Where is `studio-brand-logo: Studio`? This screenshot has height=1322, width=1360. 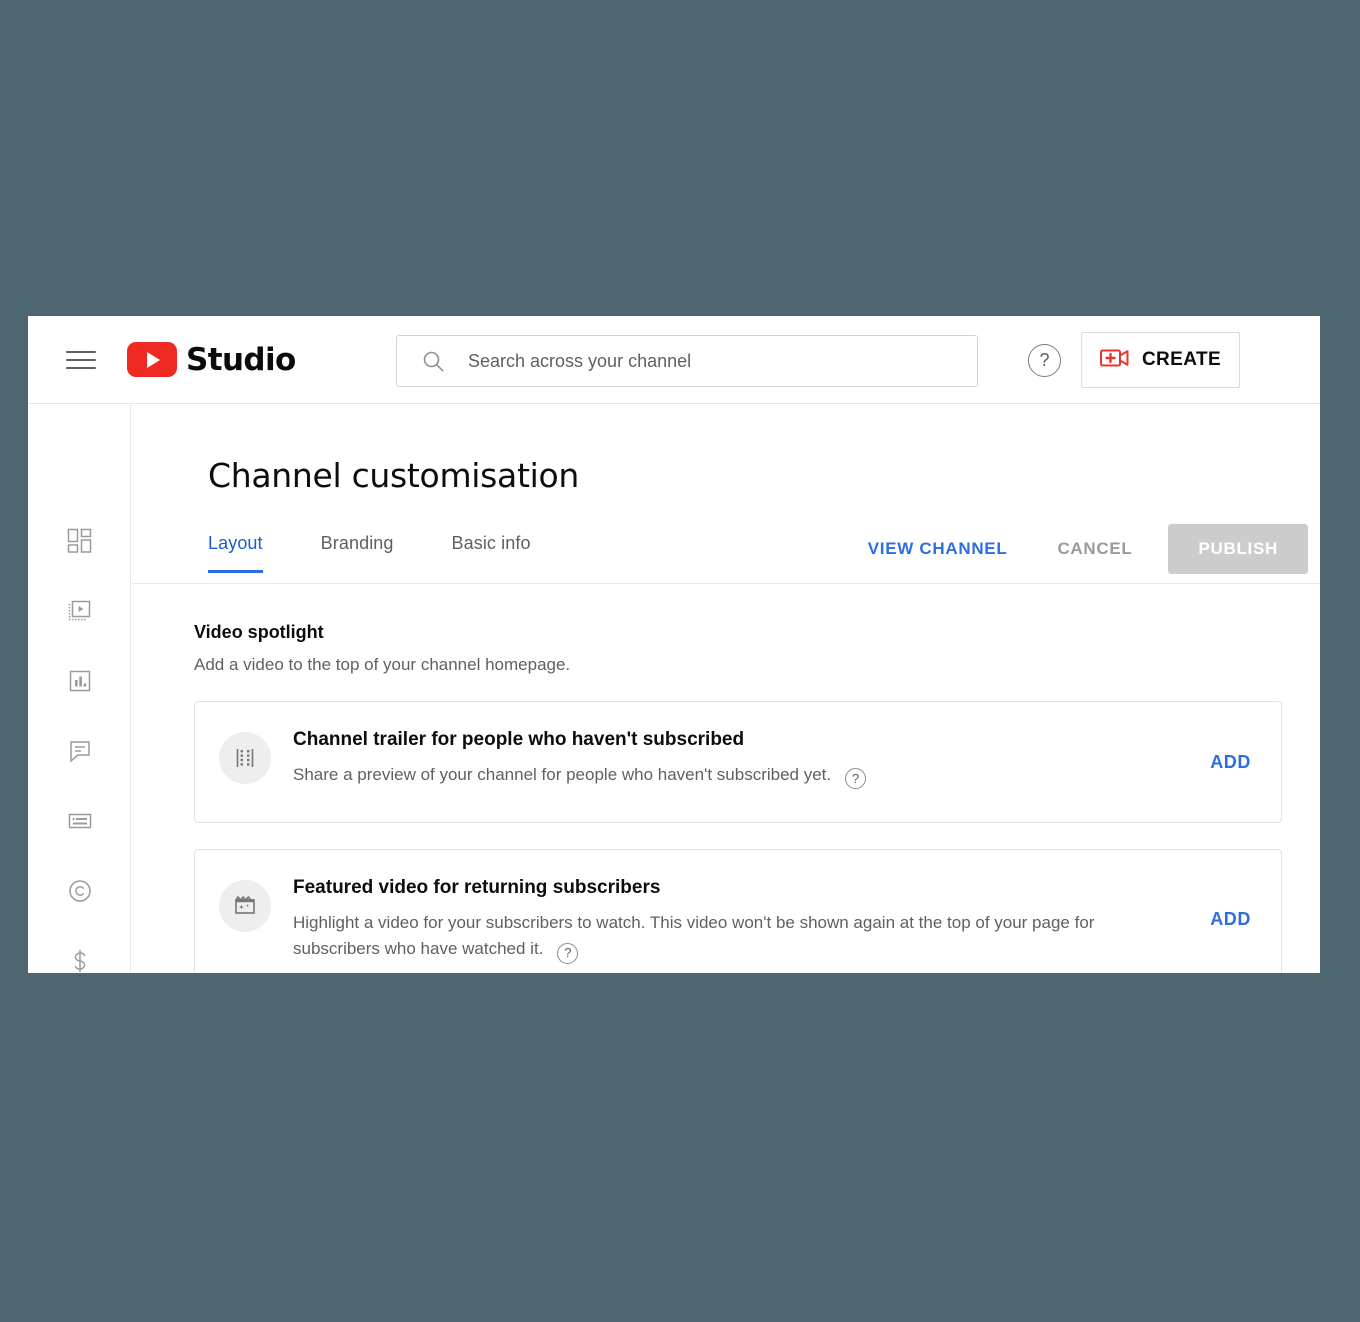
studio-brand-logo: Studio is located at coordinates (211, 360).